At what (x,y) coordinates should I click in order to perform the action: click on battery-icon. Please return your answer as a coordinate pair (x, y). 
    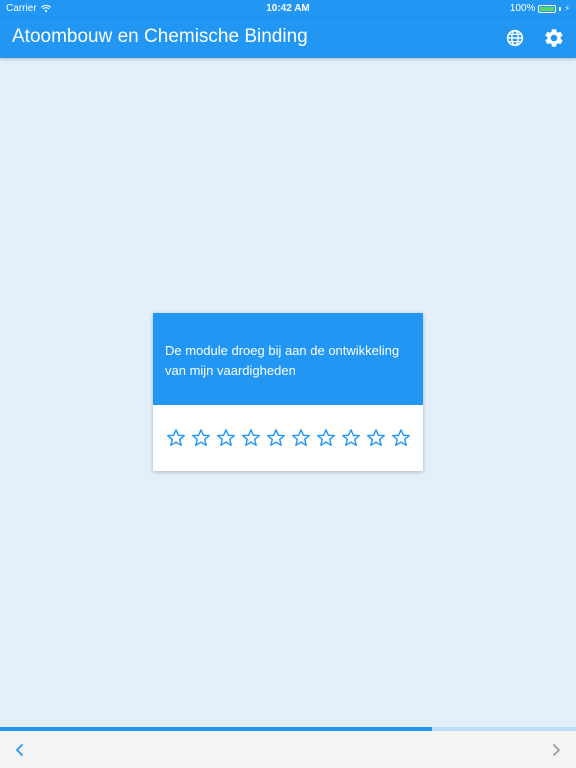
    Looking at the image, I should click on (547, 8).